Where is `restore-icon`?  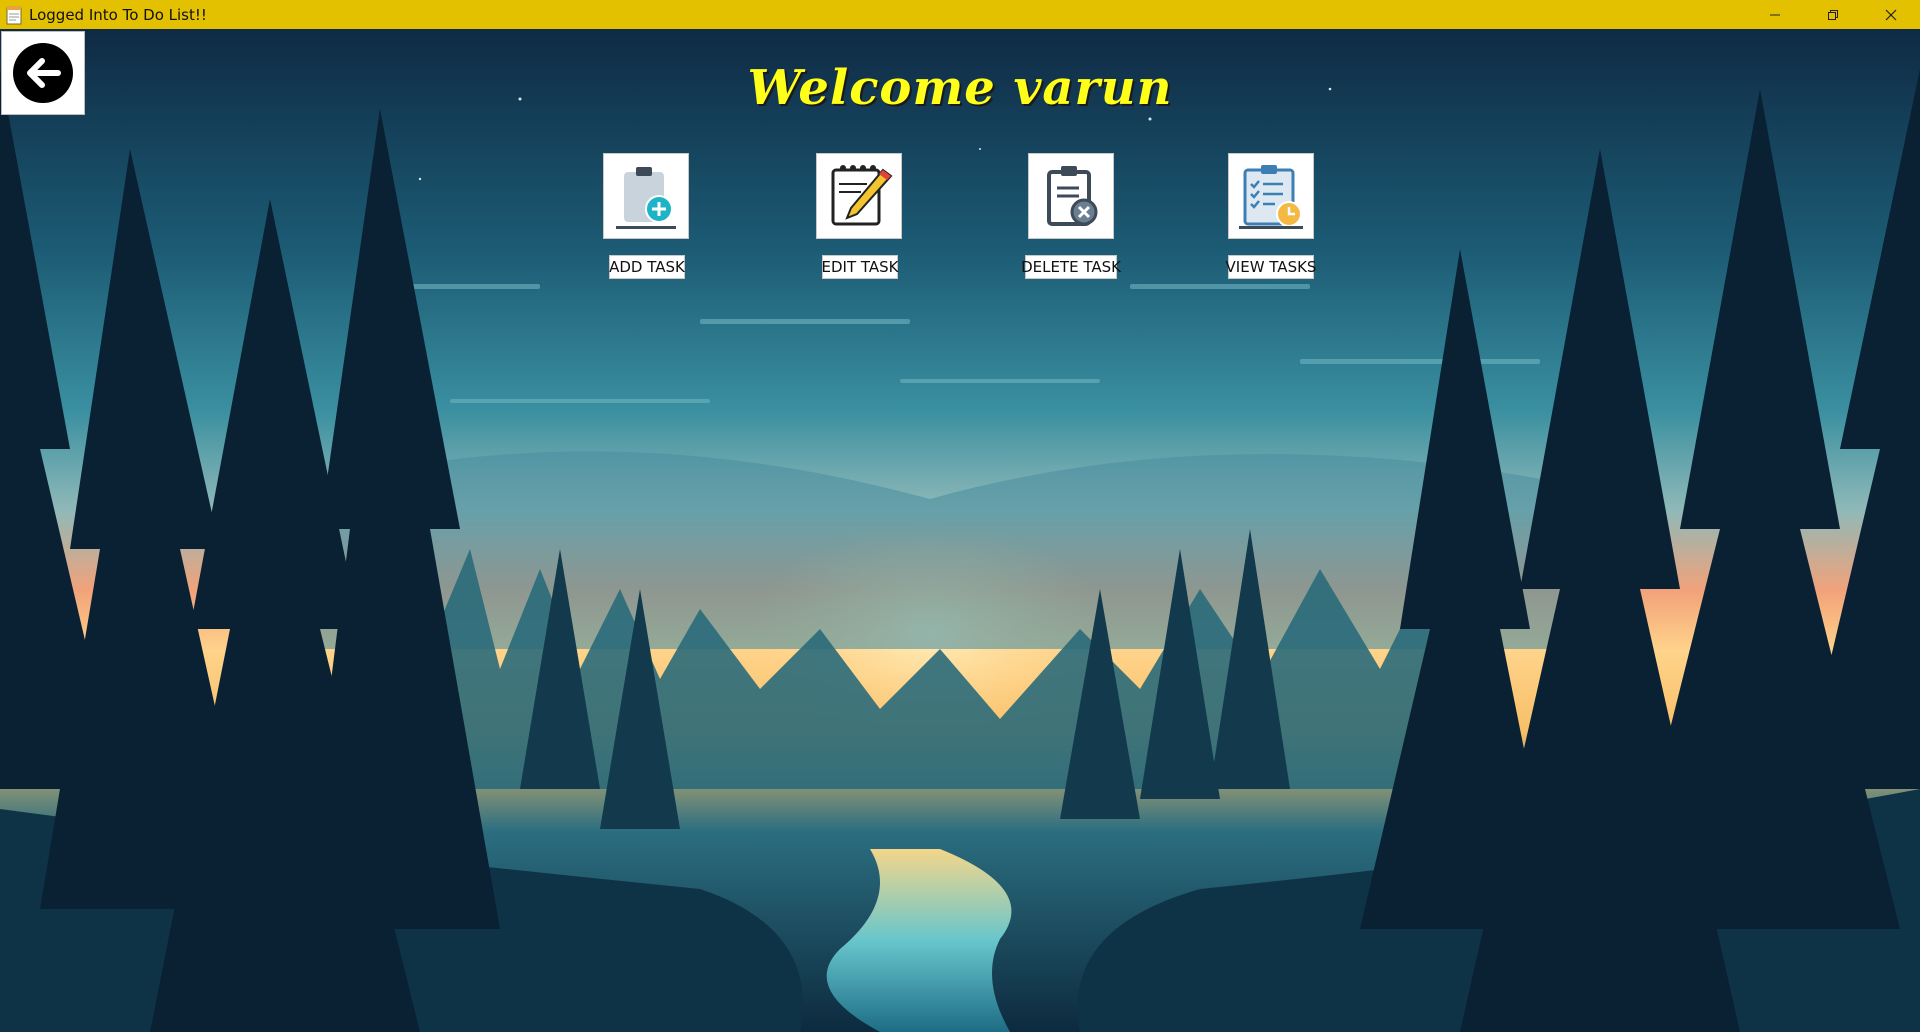
restore-icon is located at coordinates (1833, 14).